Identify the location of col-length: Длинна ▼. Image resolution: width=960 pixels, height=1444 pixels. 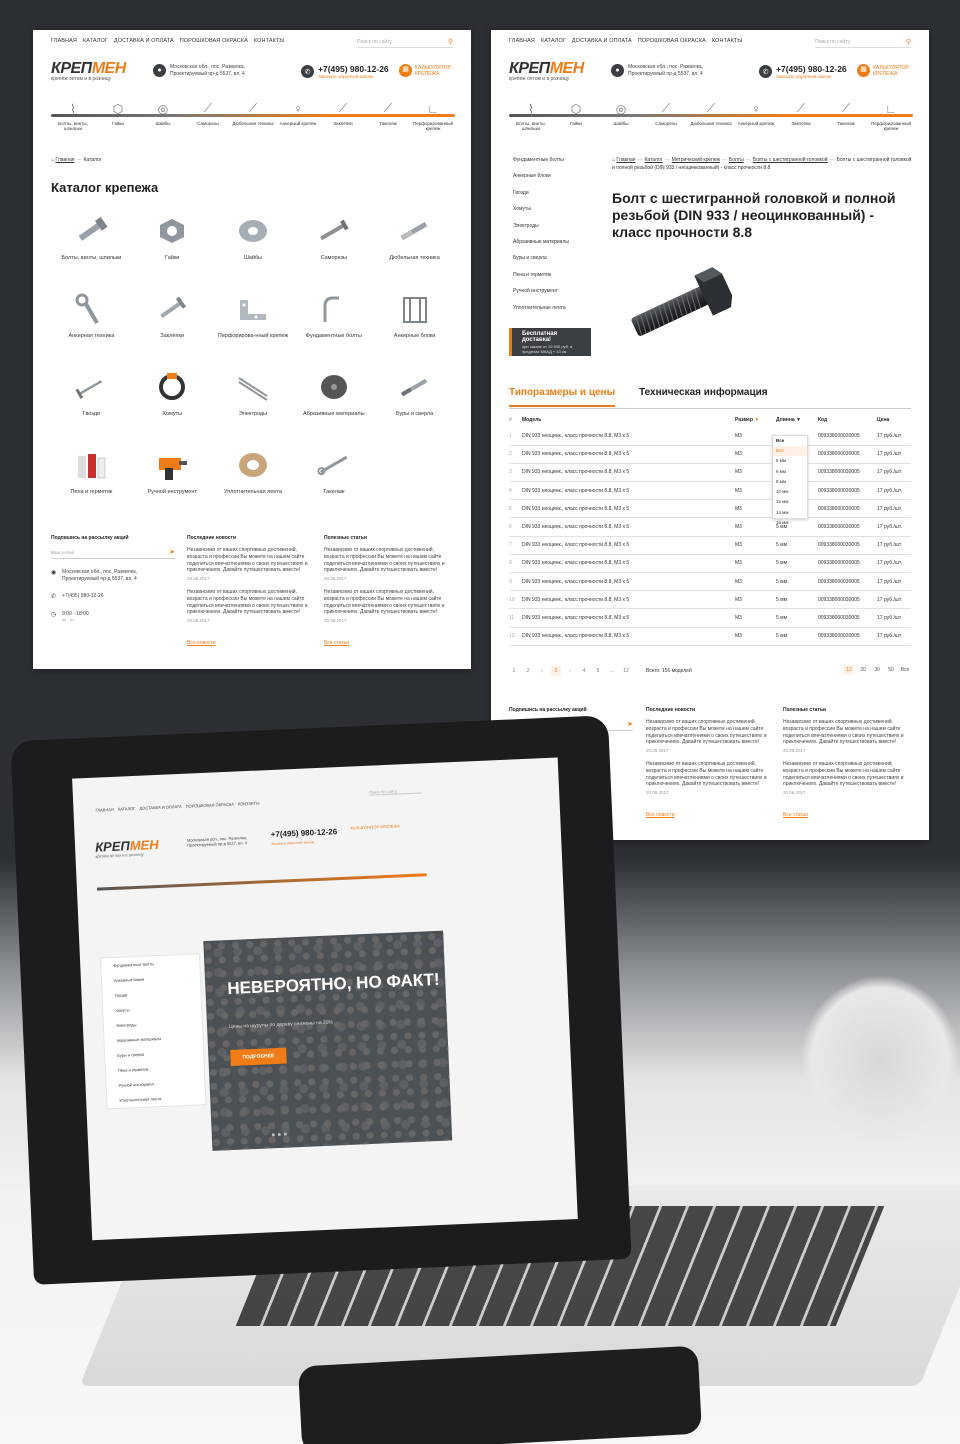
(797, 420).